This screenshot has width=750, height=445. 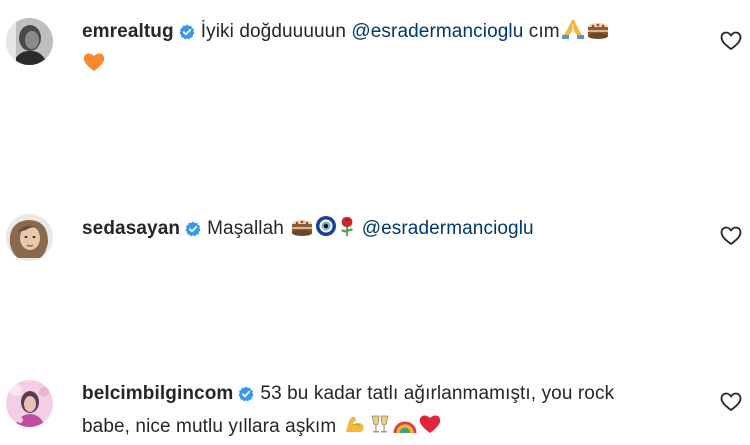 I want to click on rose-emoji, so click(x=347, y=231).